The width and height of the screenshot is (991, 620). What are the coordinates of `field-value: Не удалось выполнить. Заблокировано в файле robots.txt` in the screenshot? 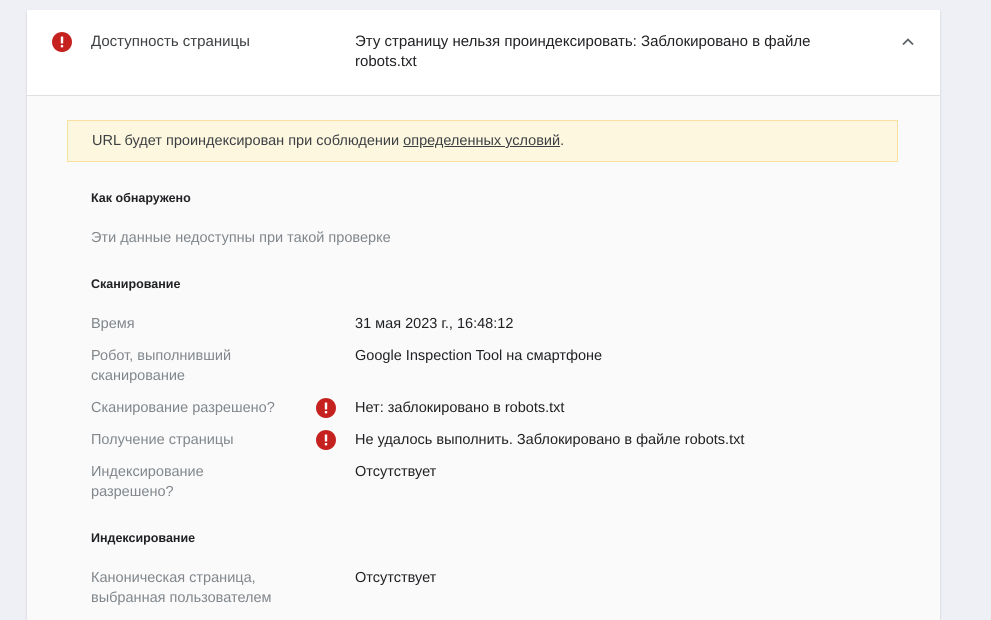 It's located at (550, 440).